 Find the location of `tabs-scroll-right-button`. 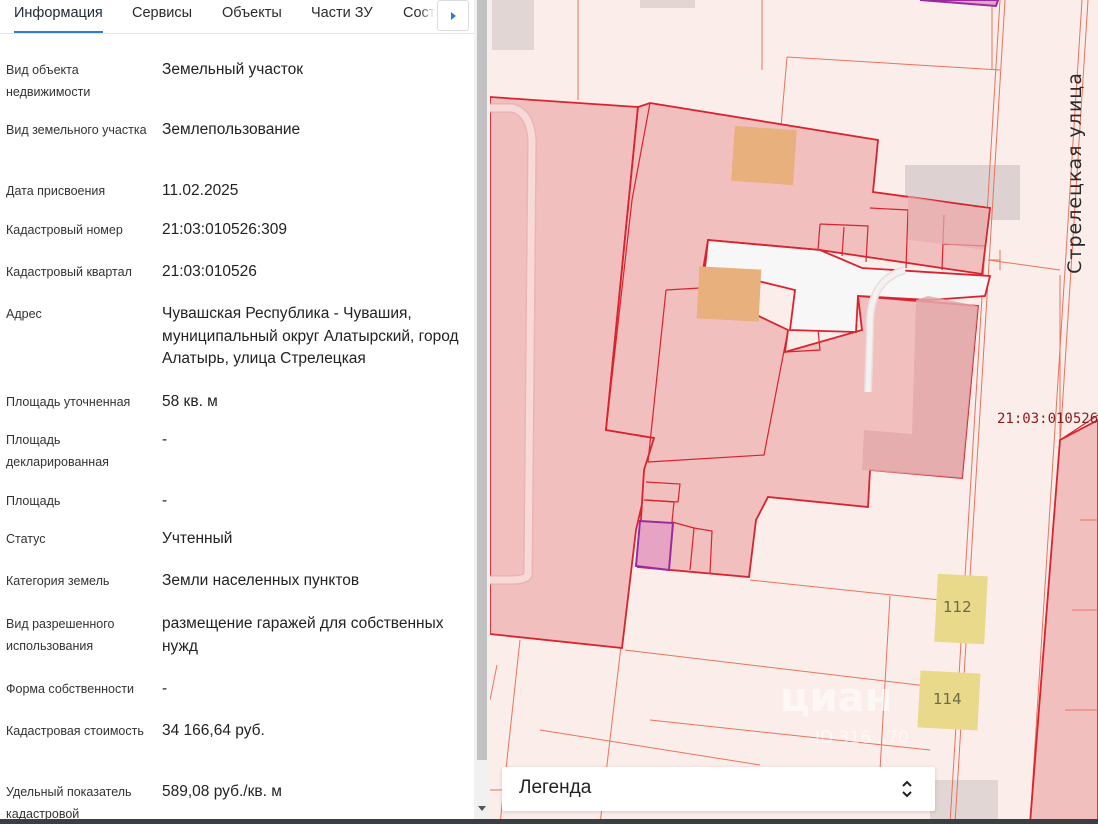

tabs-scroll-right-button is located at coordinates (453, 15).